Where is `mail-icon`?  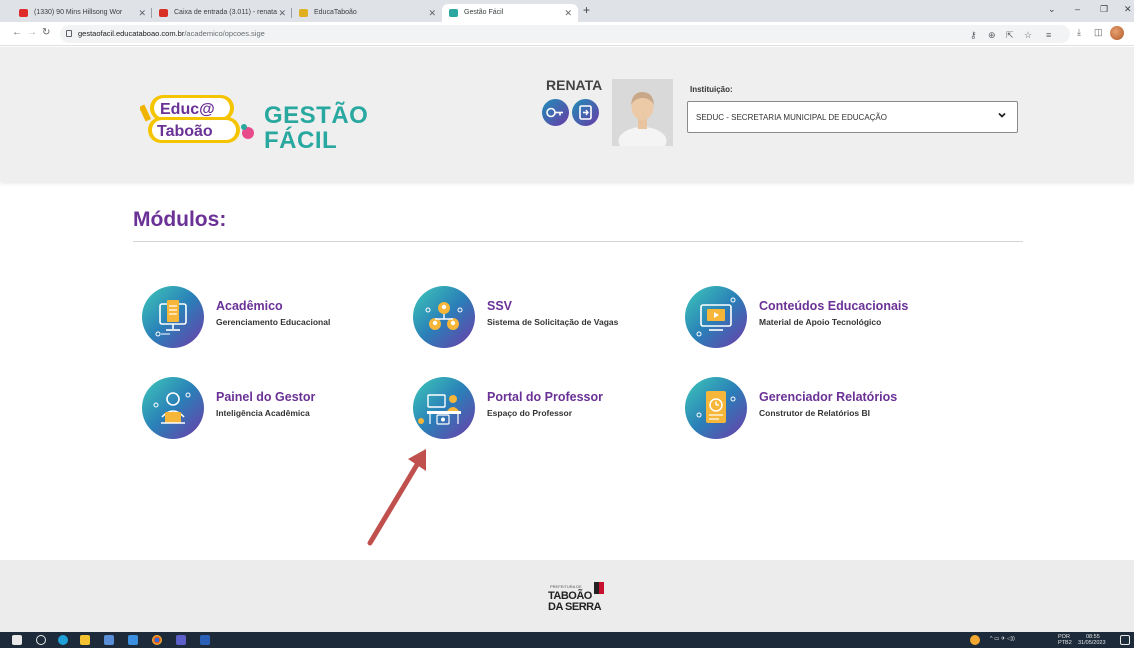
mail-icon is located at coordinates (133, 640).